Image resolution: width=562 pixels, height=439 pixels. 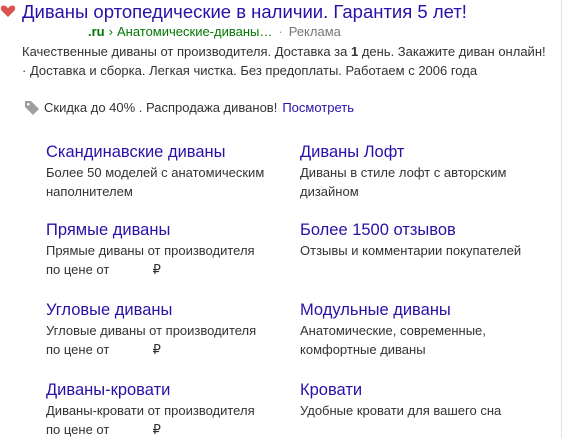 What do you see at coordinates (430, 152) in the screenshot?
I see `sitelink-title: Диваны Лофт` at bounding box center [430, 152].